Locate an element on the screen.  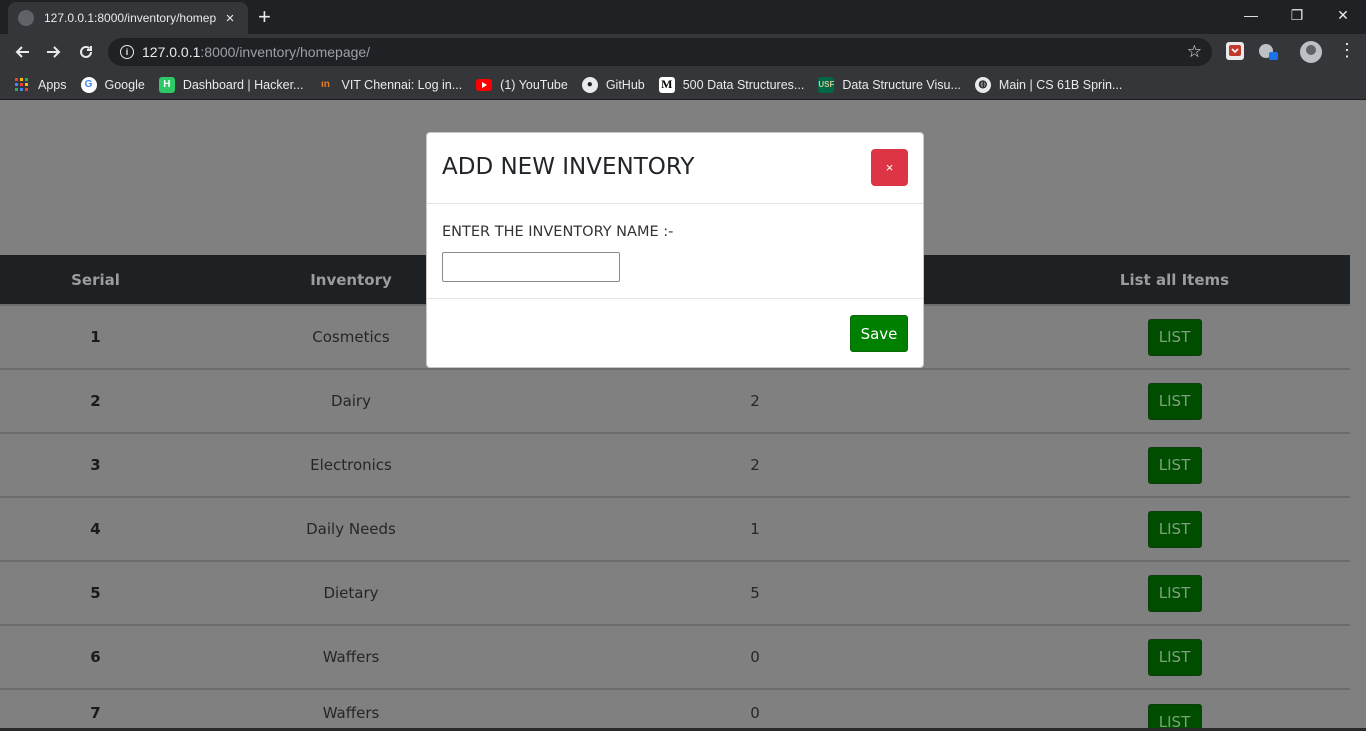
table-row: 5 Dietary 5 LIST is located at coordinates (675, 592).